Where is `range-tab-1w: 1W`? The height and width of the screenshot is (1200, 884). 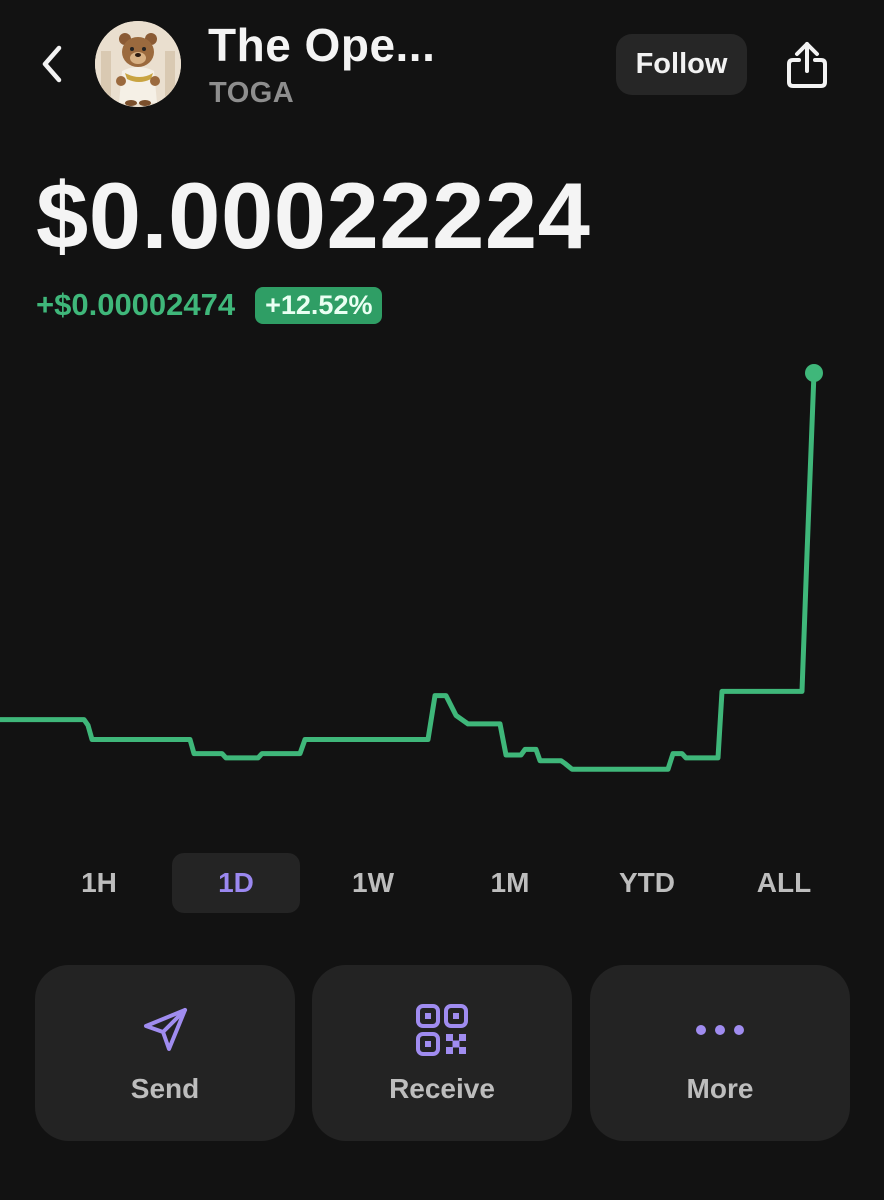 range-tab-1w: 1W is located at coordinates (373, 883).